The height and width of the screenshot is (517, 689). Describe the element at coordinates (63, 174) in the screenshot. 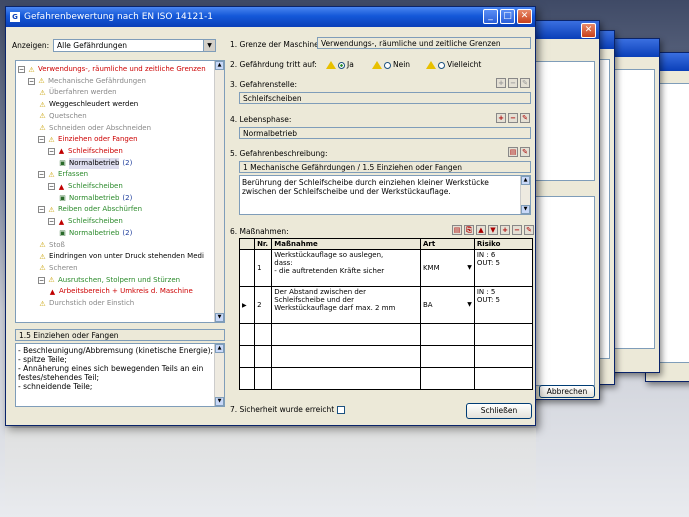

I see `tree-item: − ⚠ Erfassen` at that location.